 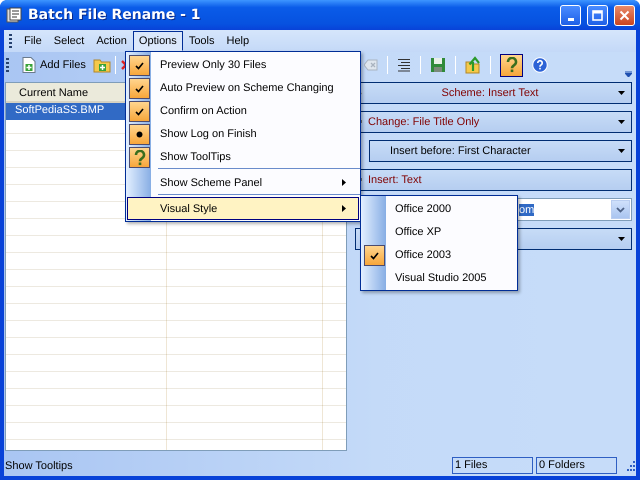 I want to click on maximize-button, so click(x=597, y=15).